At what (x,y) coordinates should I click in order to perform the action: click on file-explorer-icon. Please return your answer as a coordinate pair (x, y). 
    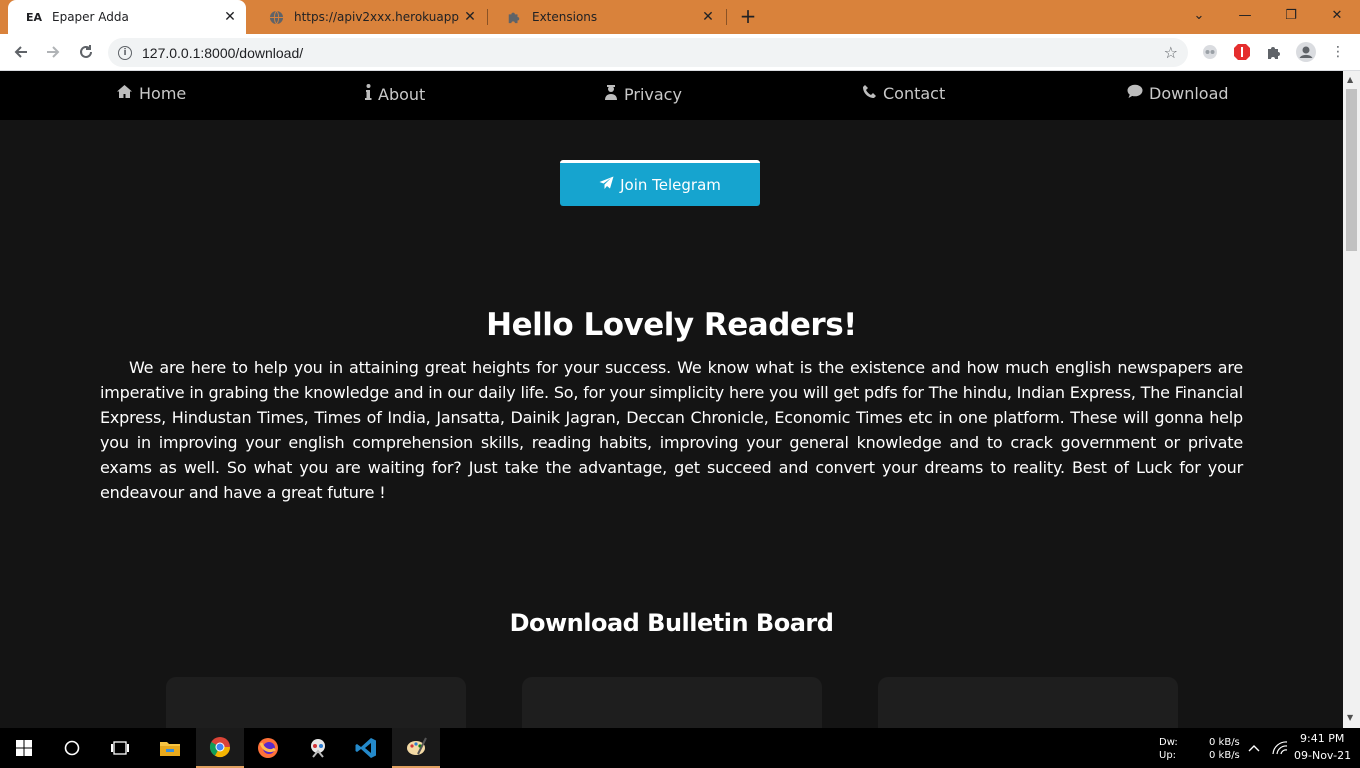
    Looking at the image, I should click on (170, 748).